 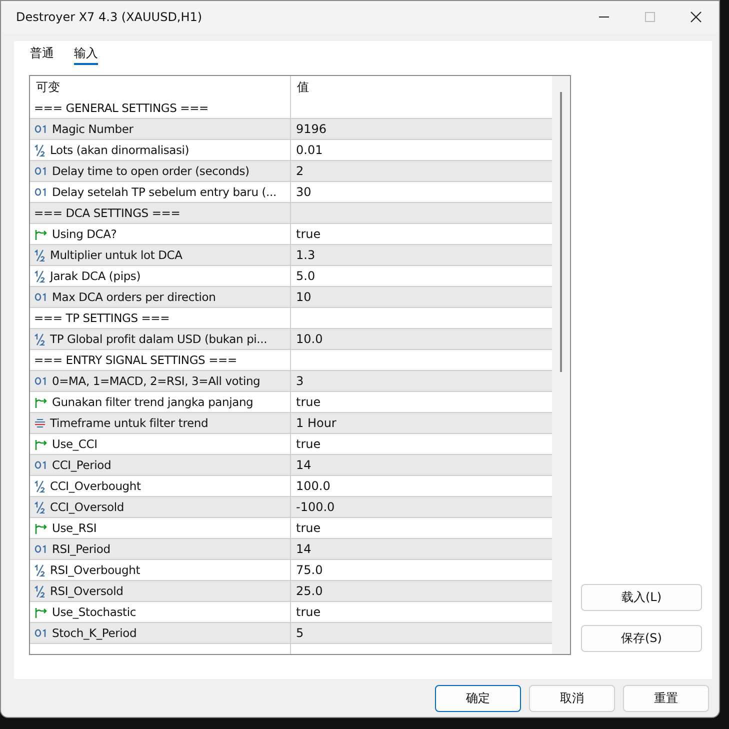 What do you see at coordinates (561, 365) in the screenshot?
I see `scrollbar` at bounding box center [561, 365].